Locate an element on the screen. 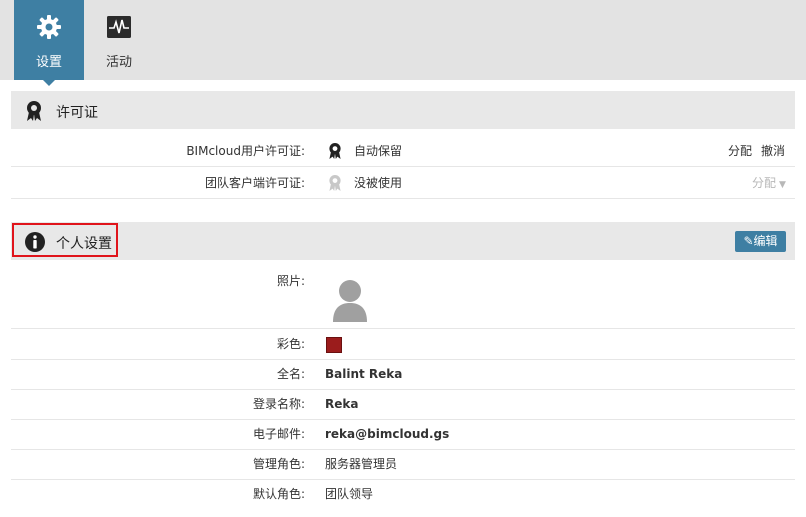 The width and height of the screenshot is (806, 517). personal-settings-header: 个人设置 ✎编辑 is located at coordinates (403, 241).